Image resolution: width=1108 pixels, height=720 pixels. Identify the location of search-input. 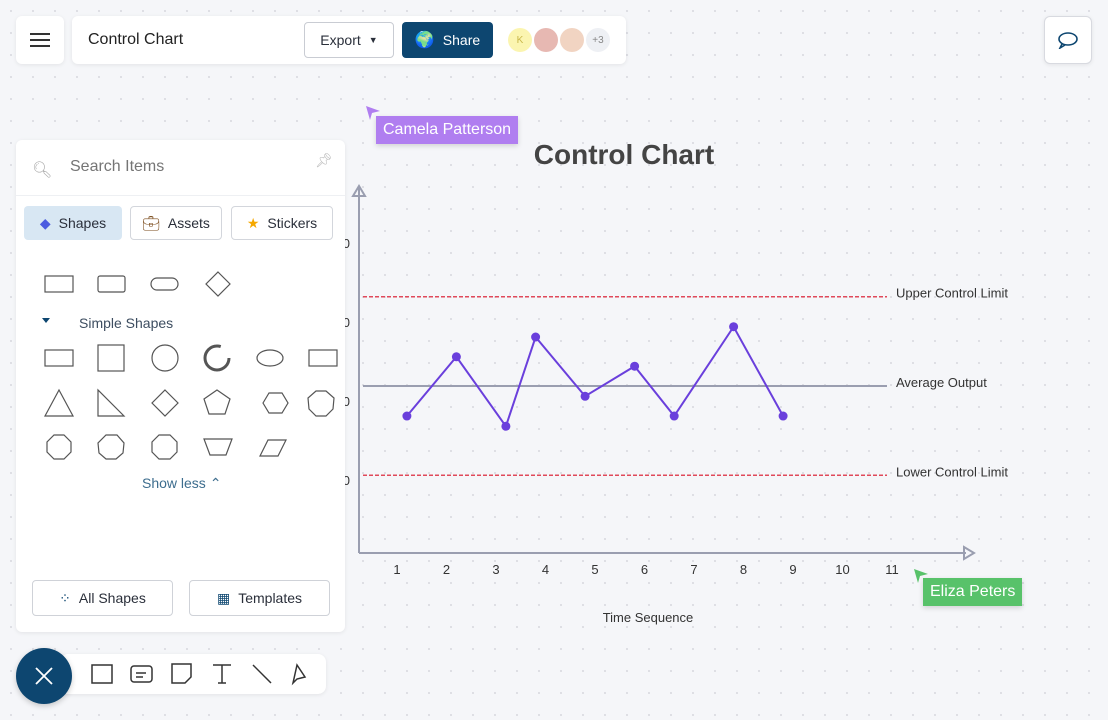
(180, 167).